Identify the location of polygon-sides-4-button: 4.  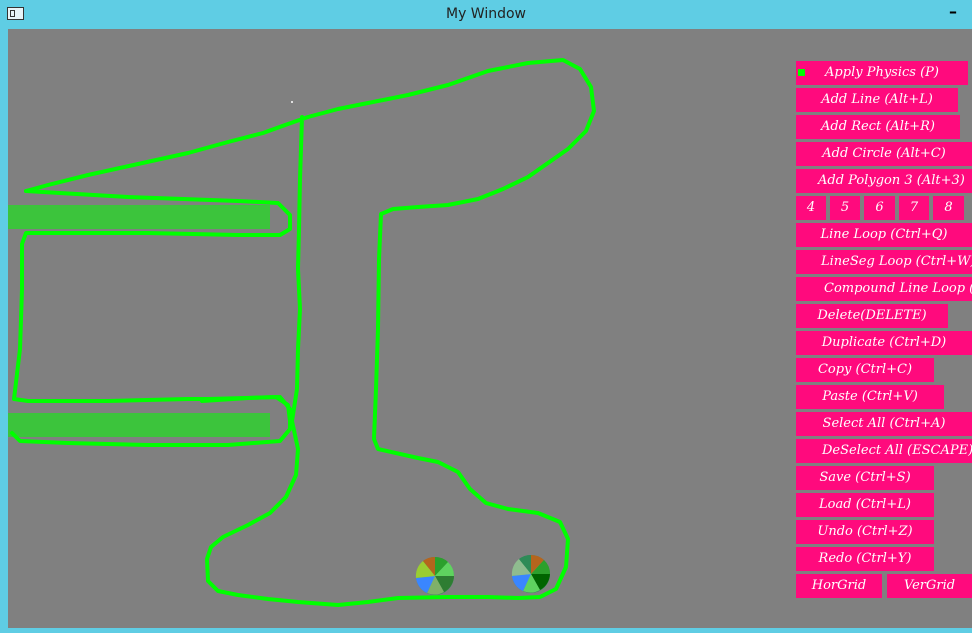
(811, 208).